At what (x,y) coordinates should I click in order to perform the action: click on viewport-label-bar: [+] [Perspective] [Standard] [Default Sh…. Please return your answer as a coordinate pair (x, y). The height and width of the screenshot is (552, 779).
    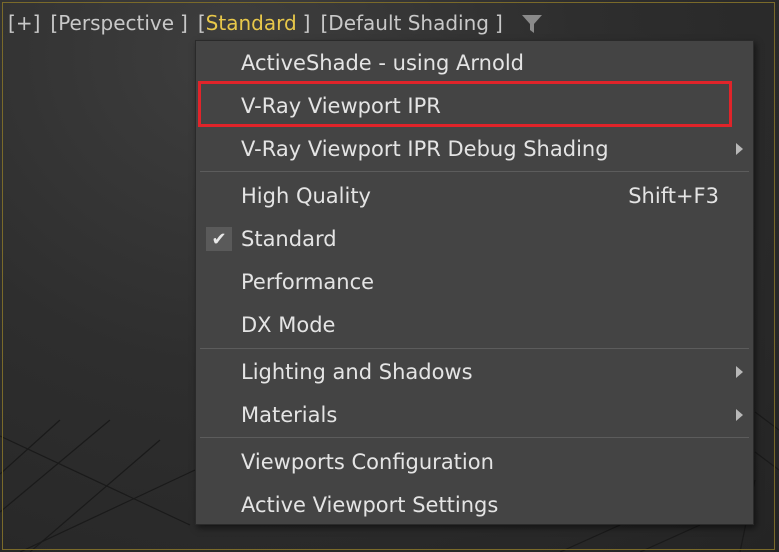
    Looking at the image, I should click on (275, 23).